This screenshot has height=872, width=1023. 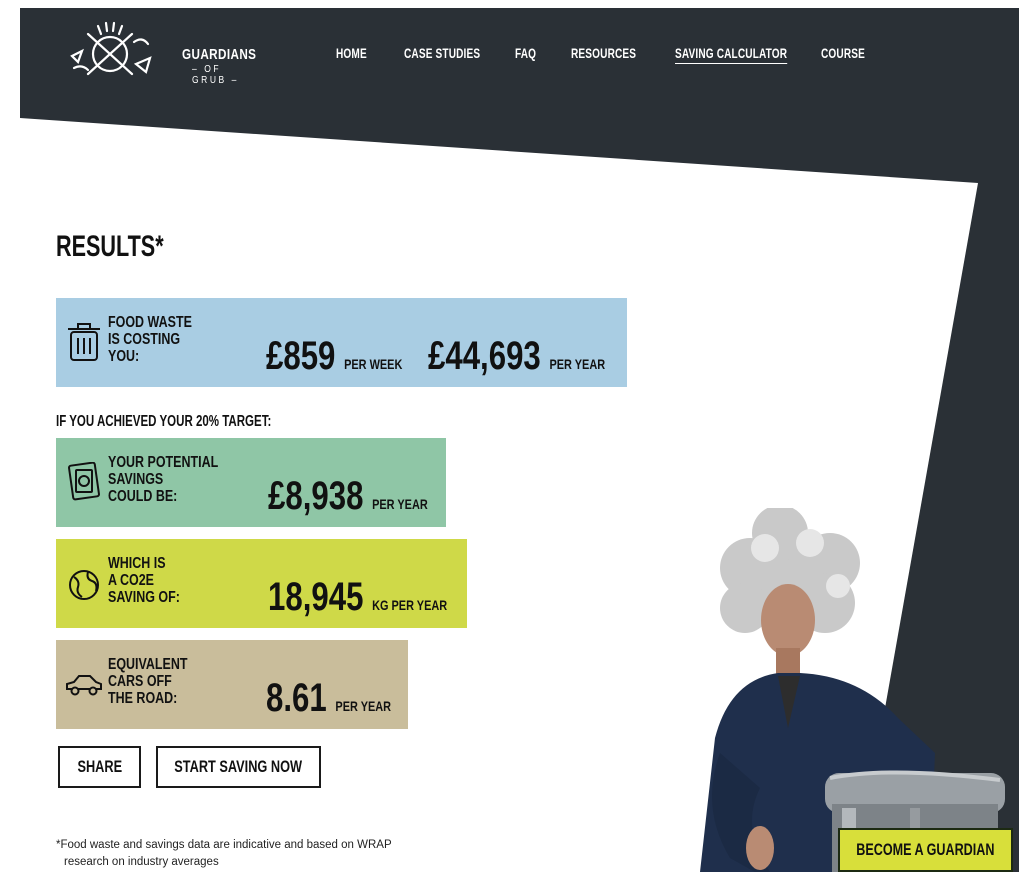 What do you see at coordinates (442, 53) in the screenshot?
I see `nav-case-studies: CASE STUDIES` at bounding box center [442, 53].